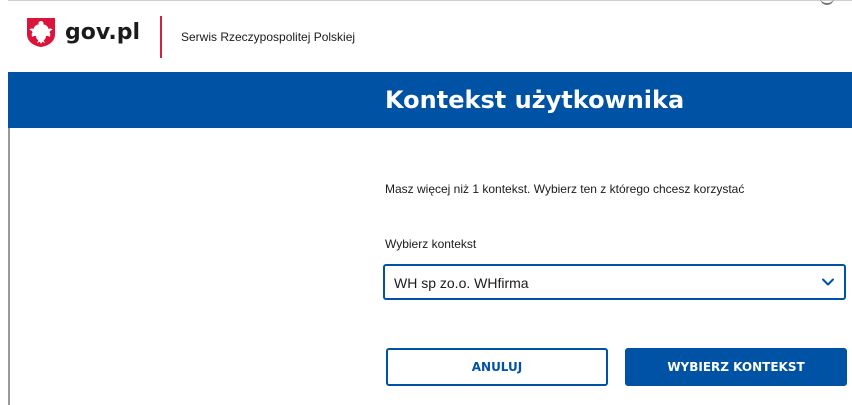  I want to click on service-name: Serwis Rzeczypospolitej Polskiej, so click(268, 37).